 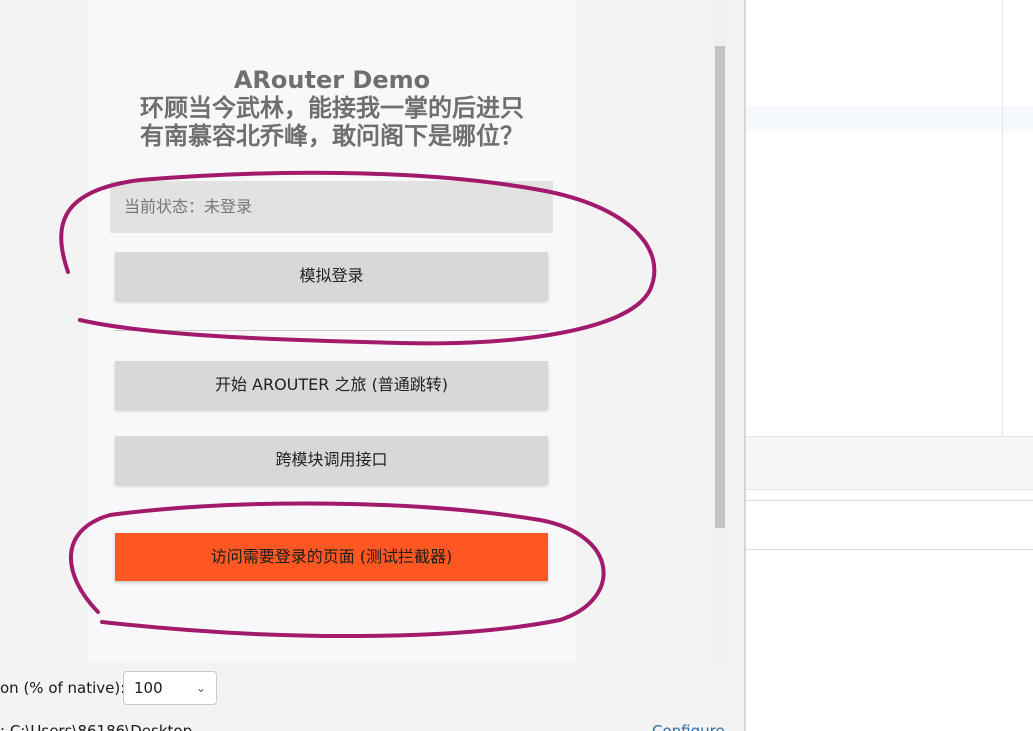 What do you see at coordinates (688, 726) in the screenshot?
I see `configure-link: Configure` at bounding box center [688, 726].